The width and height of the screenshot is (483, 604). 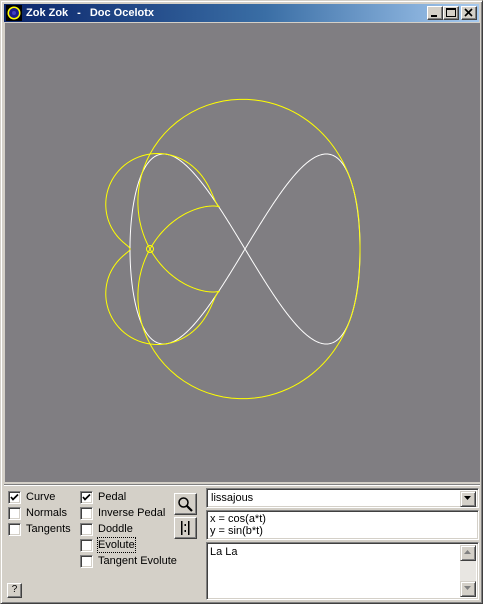 I want to click on scroll-down-button, so click(x=468, y=589).